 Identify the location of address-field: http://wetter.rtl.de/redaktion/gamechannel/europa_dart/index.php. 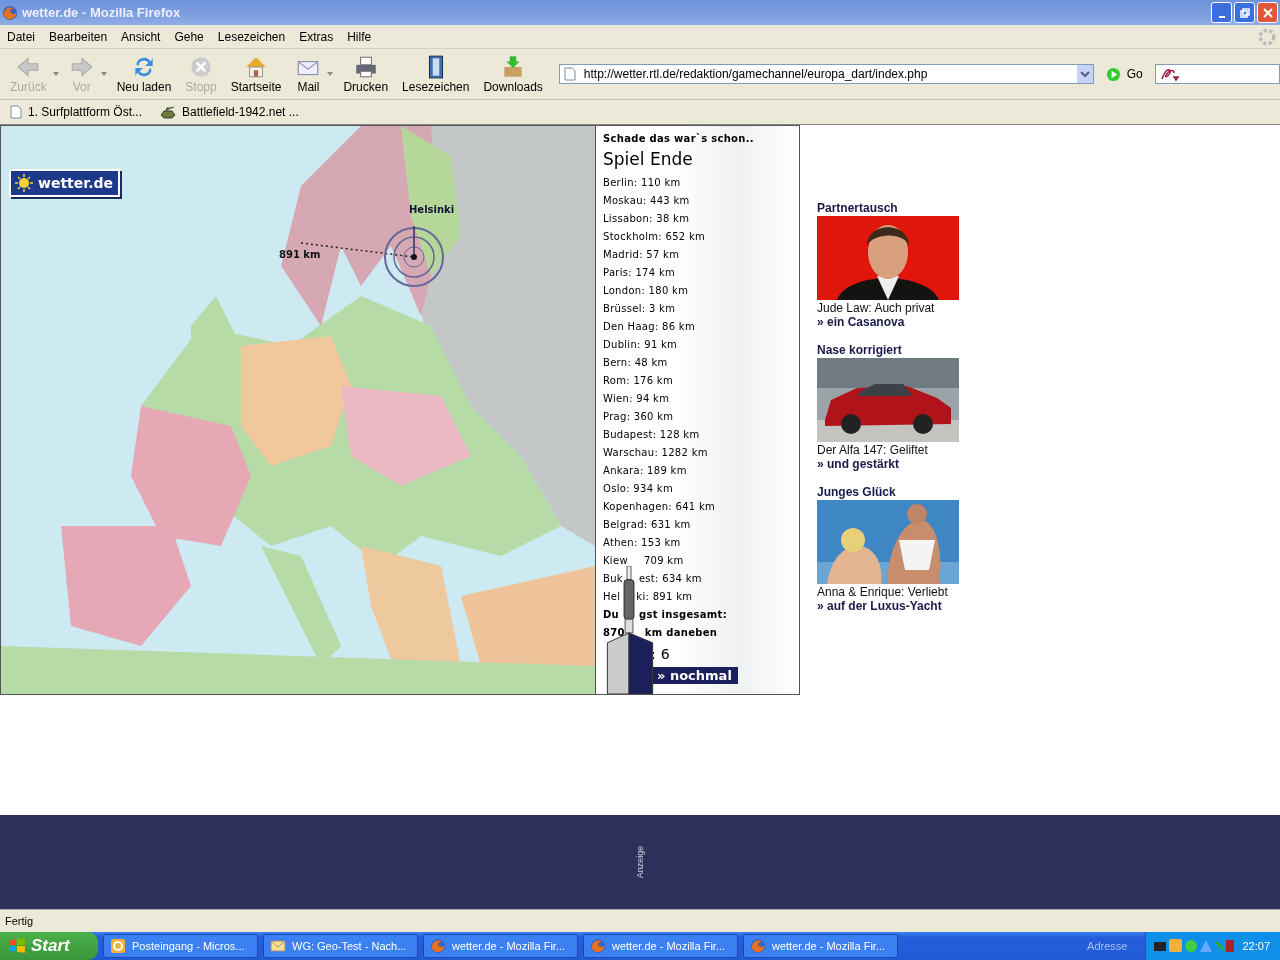
(826, 74).